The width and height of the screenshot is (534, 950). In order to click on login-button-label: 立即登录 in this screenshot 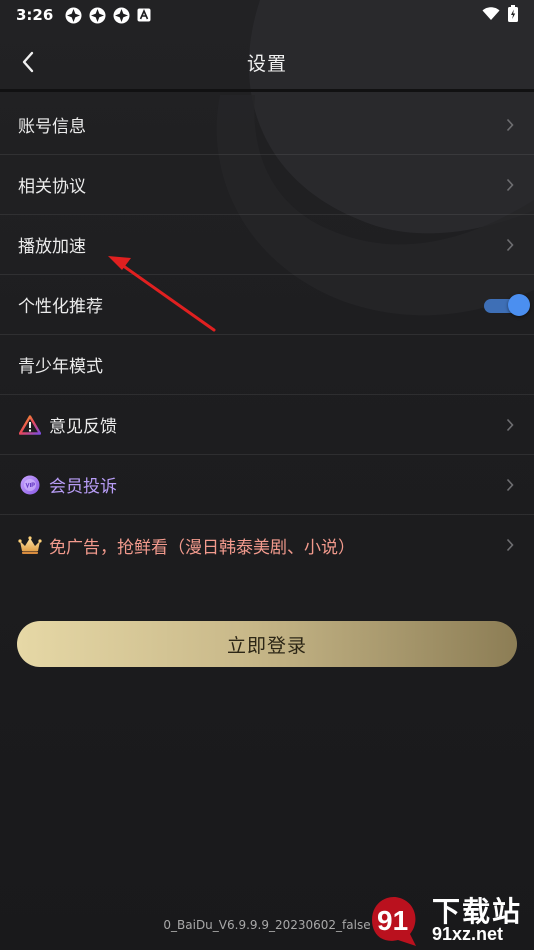, I will do `click(266, 646)`.